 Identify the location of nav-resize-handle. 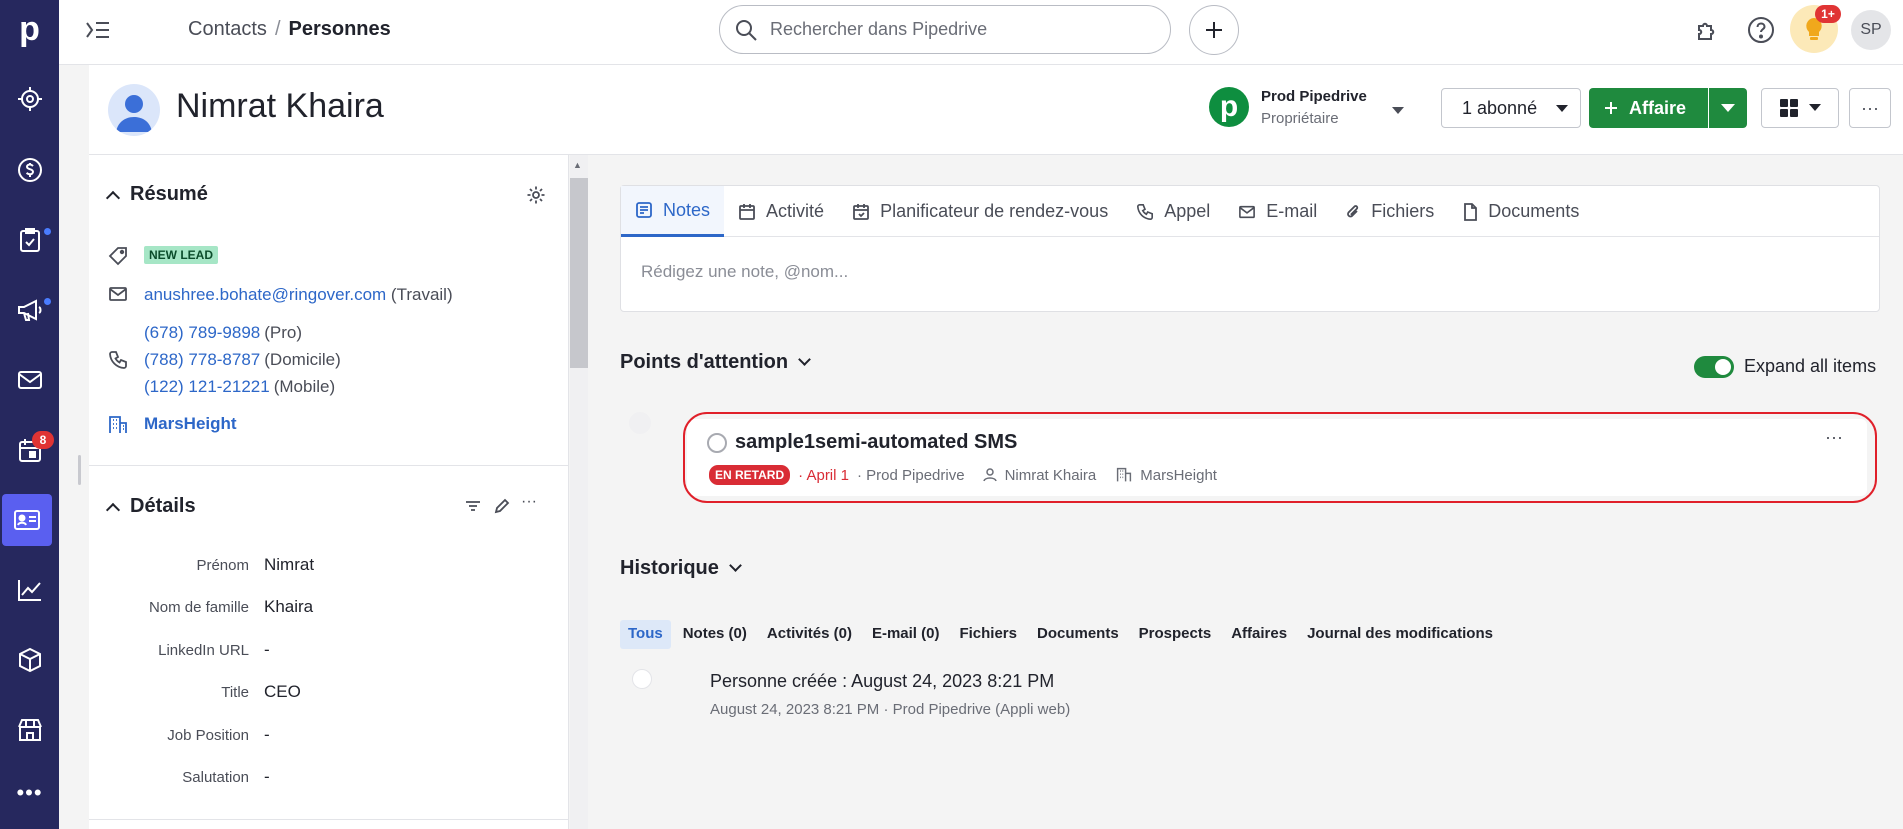
(79, 470).